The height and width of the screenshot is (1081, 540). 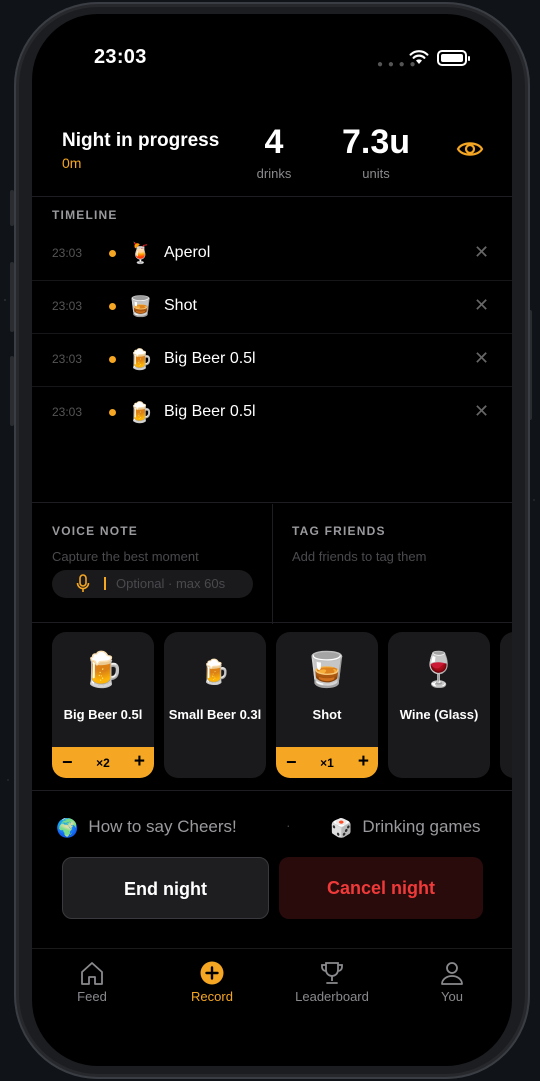 What do you see at coordinates (327, 762) in the screenshot?
I see `quantity-stepper: − ×1 +` at bounding box center [327, 762].